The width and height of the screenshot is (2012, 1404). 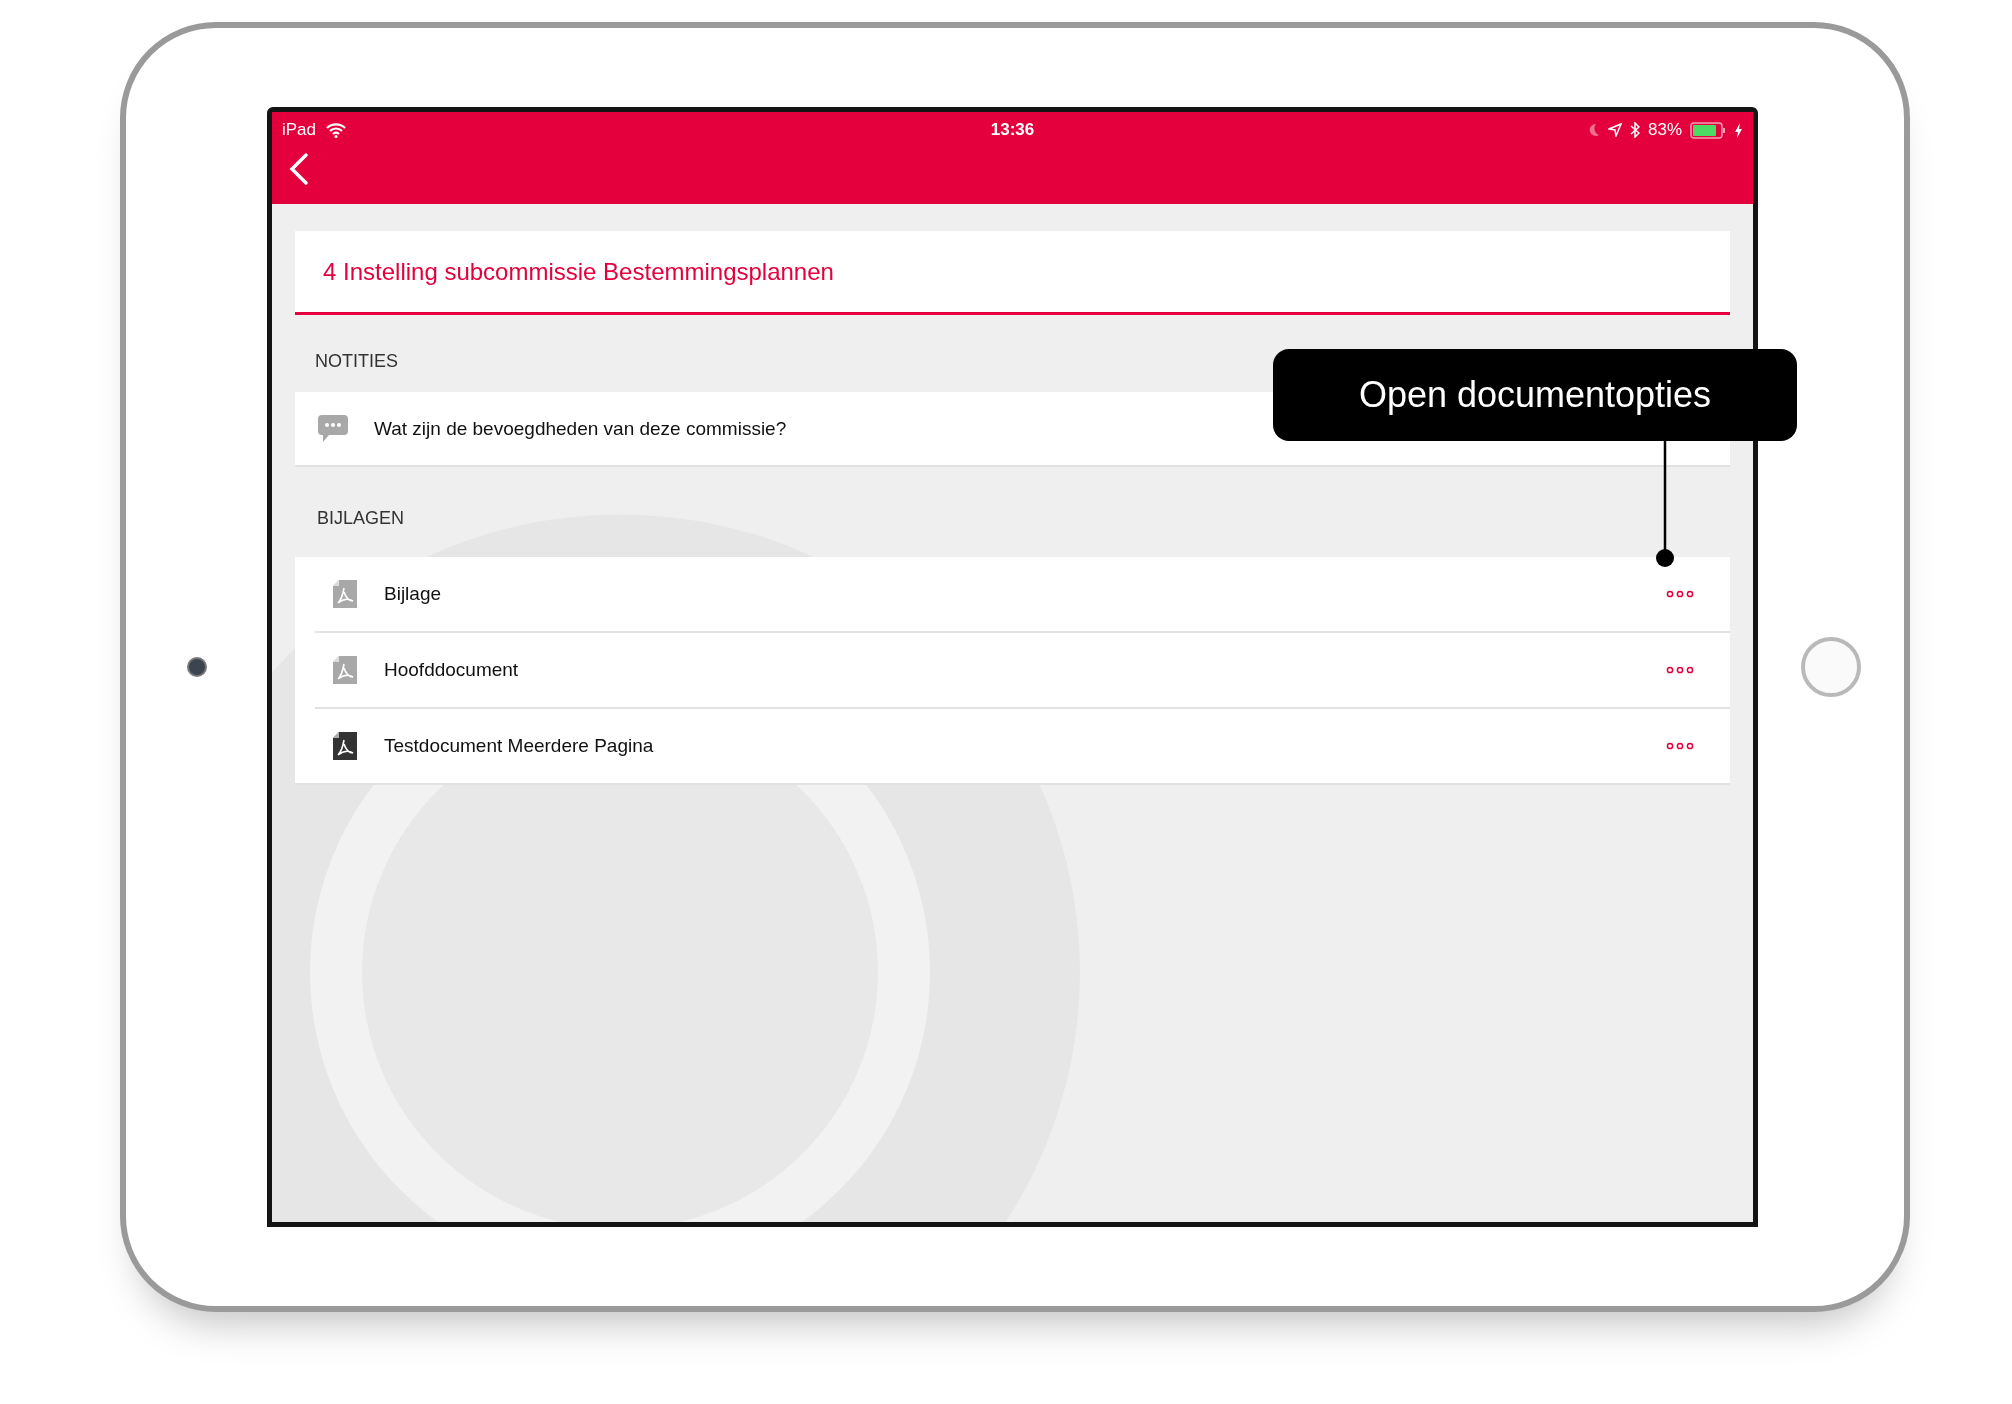 I want to click on wifi-icon, so click(x=336, y=130).